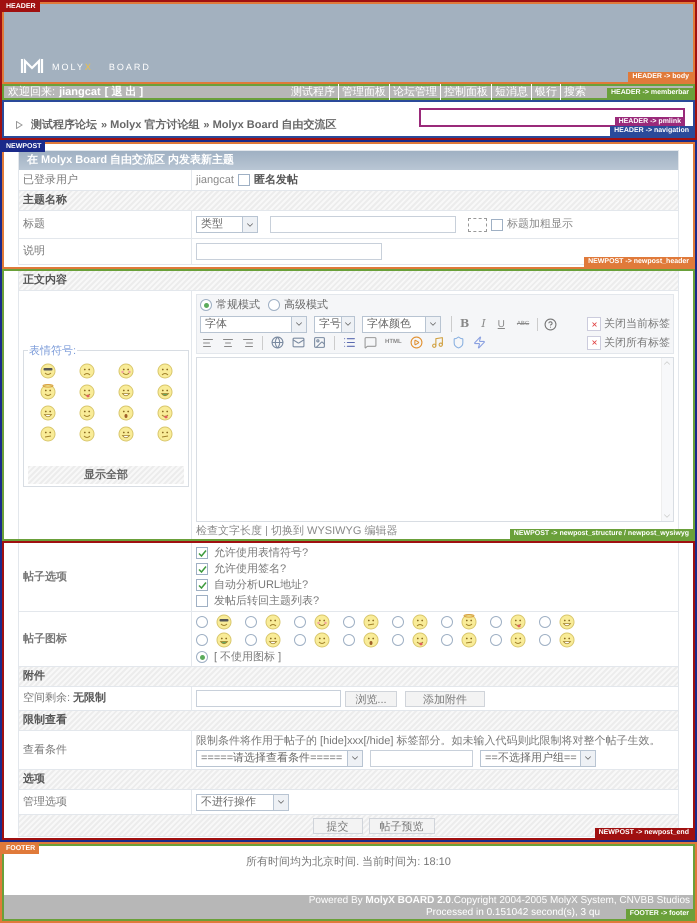 This screenshot has height=923, width=697. What do you see at coordinates (414, 92) in the screenshot?
I see `menu-link: 论坛管理` at bounding box center [414, 92].